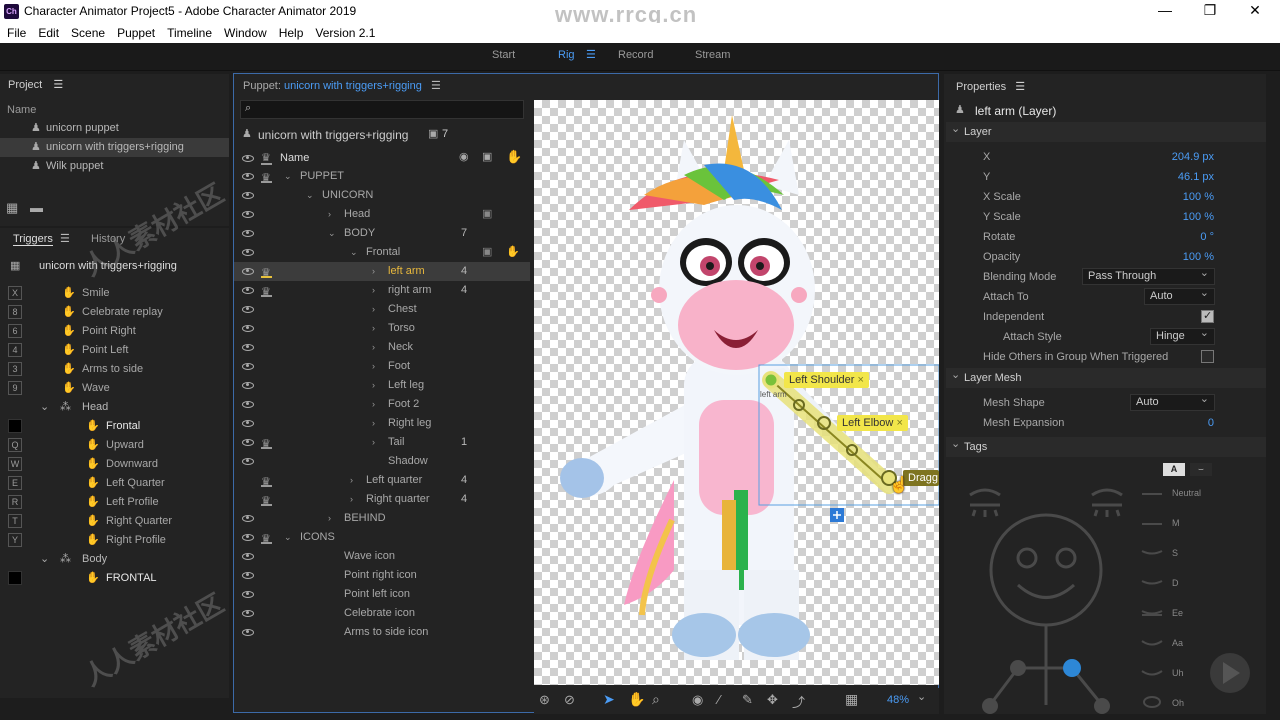 The height and width of the screenshot is (720, 1280). Describe the element at coordinates (1177, 613) in the screenshot. I see `viseme-ee-label: Ee` at that location.